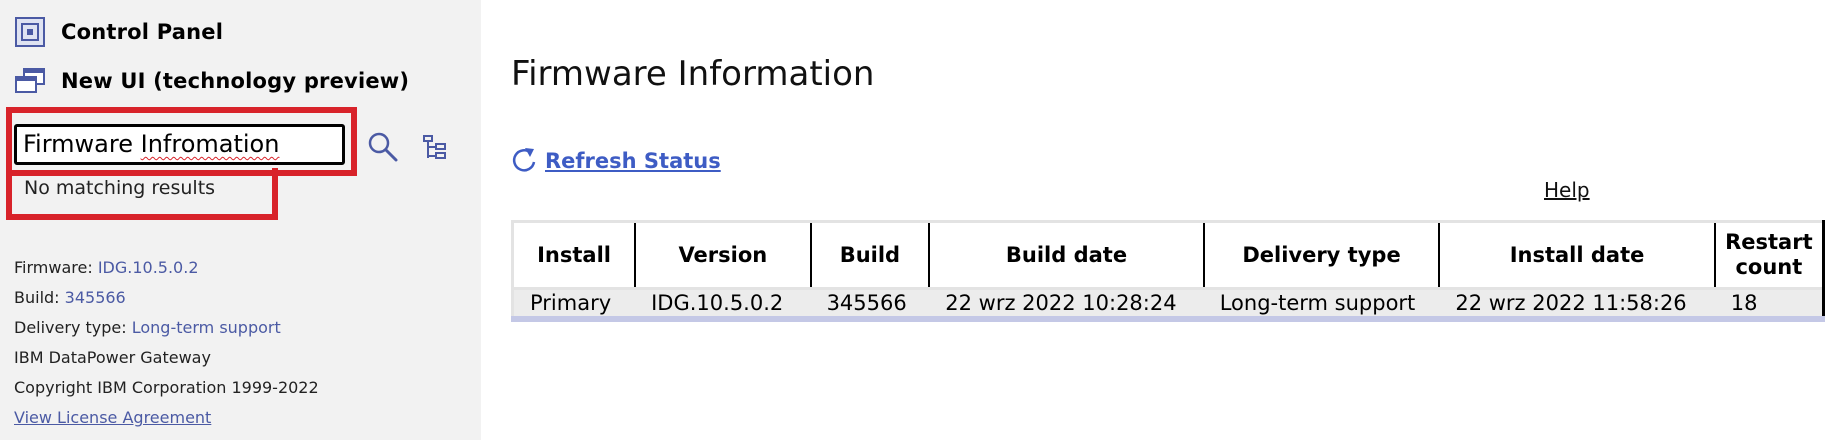  What do you see at coordinates (723, 303) in the screenshot?
I see `cell-version: IDG.10.5.0.2` at bounding box center [723, 303].